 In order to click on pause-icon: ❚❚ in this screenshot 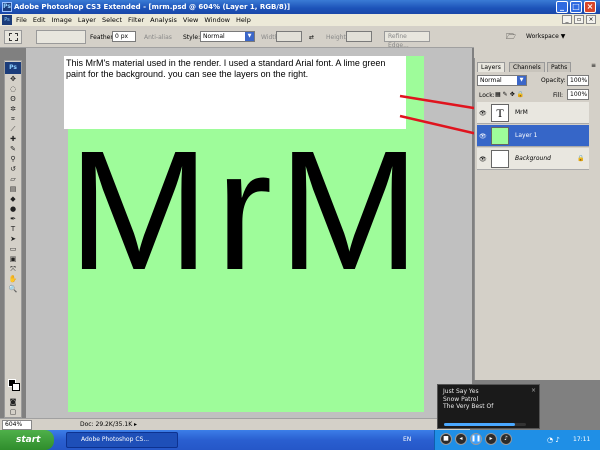, I will do `click(476, 439)`.